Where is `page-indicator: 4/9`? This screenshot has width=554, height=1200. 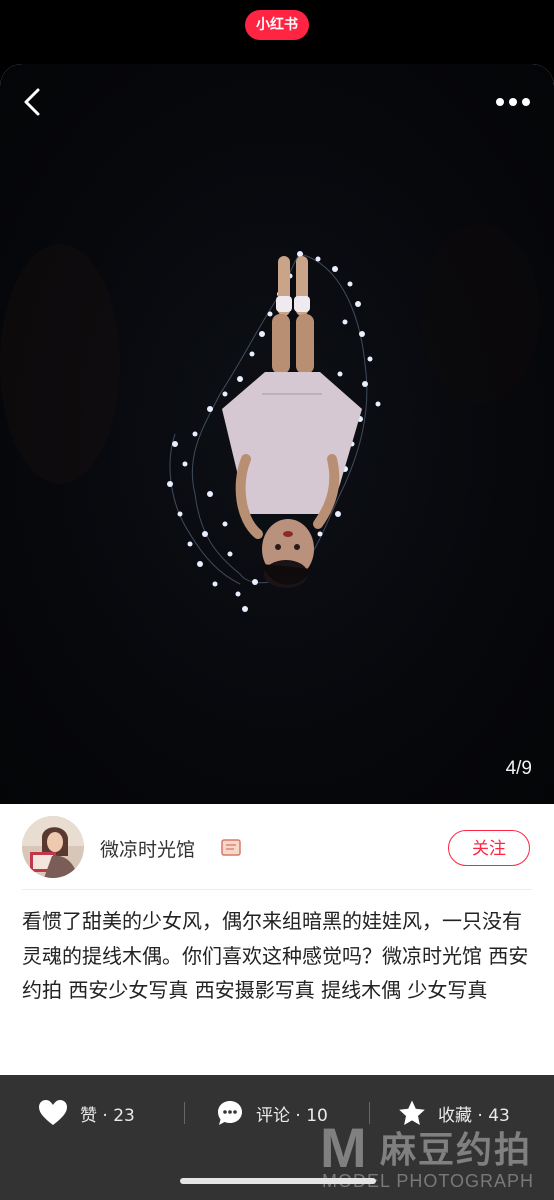 page-indicator: 4/9 is located at coordinates (518, 768).